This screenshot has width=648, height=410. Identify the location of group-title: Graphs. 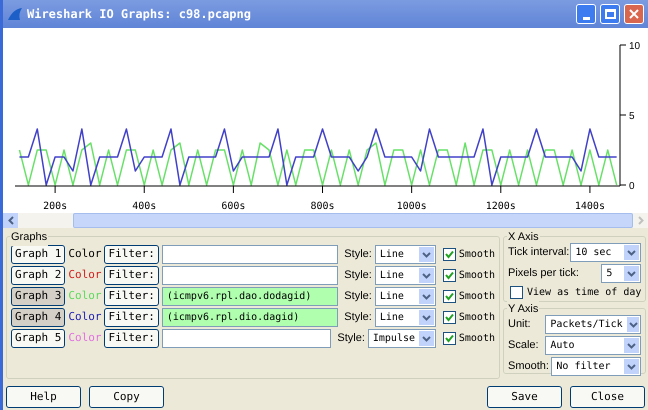
(29, 237).